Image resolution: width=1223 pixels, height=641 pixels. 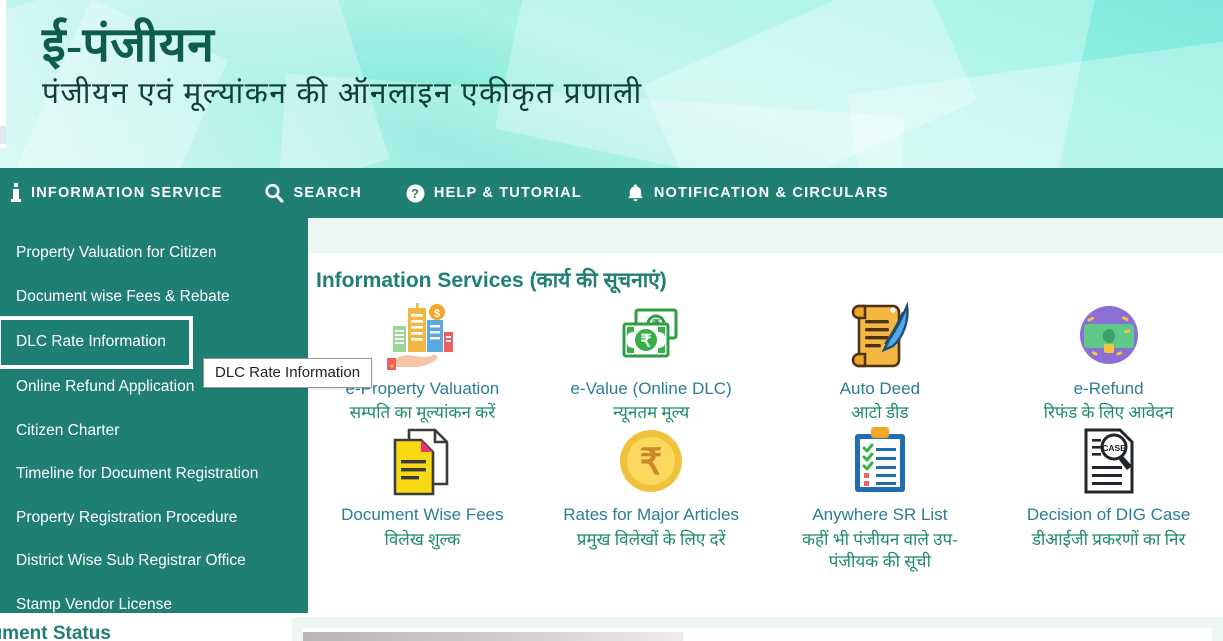 I want to click on rupee-banknotes-icon: ₹ ₹, so click(x=651, y=335).